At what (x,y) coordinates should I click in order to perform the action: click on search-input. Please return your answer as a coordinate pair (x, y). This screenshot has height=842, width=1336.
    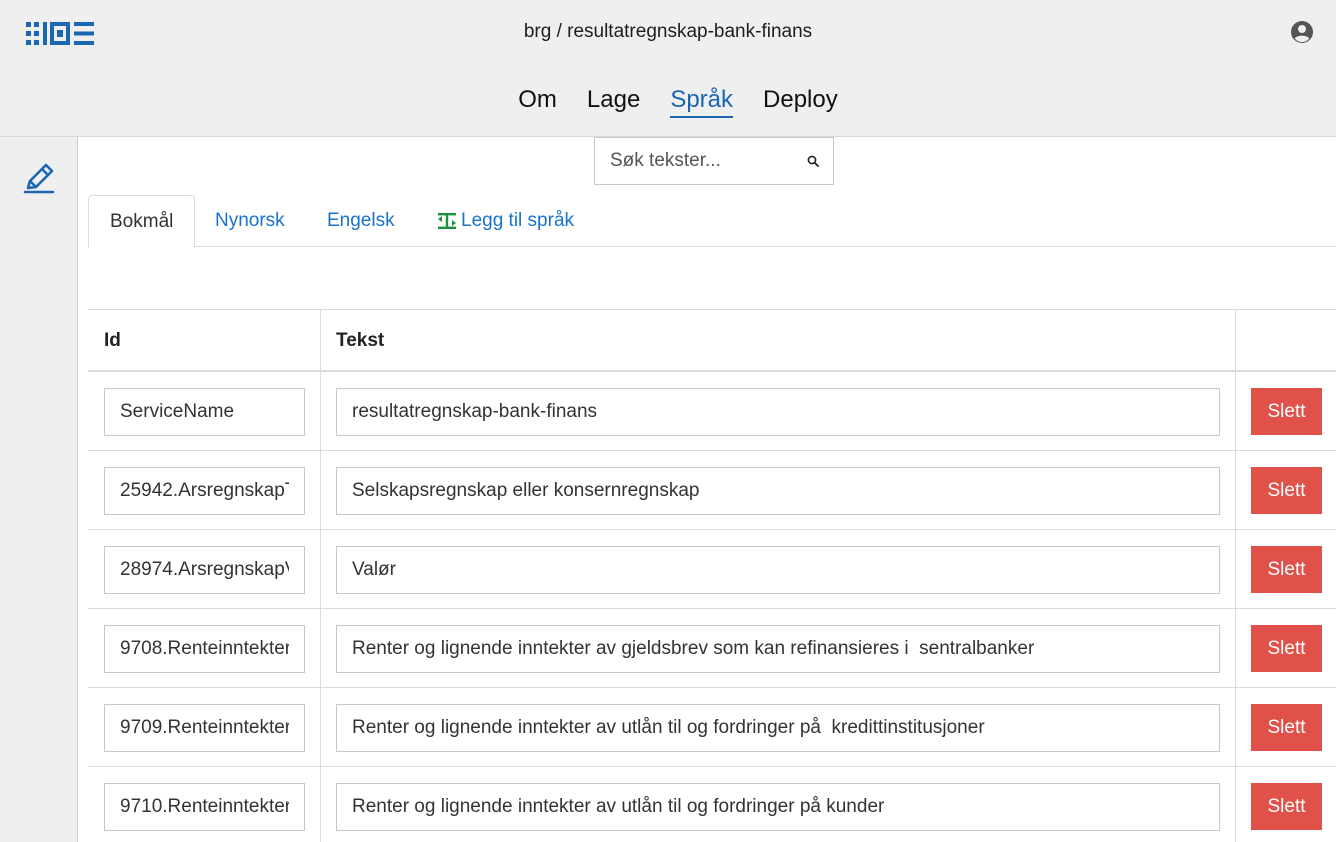
    Looking at the image, I should click on (708, 161).